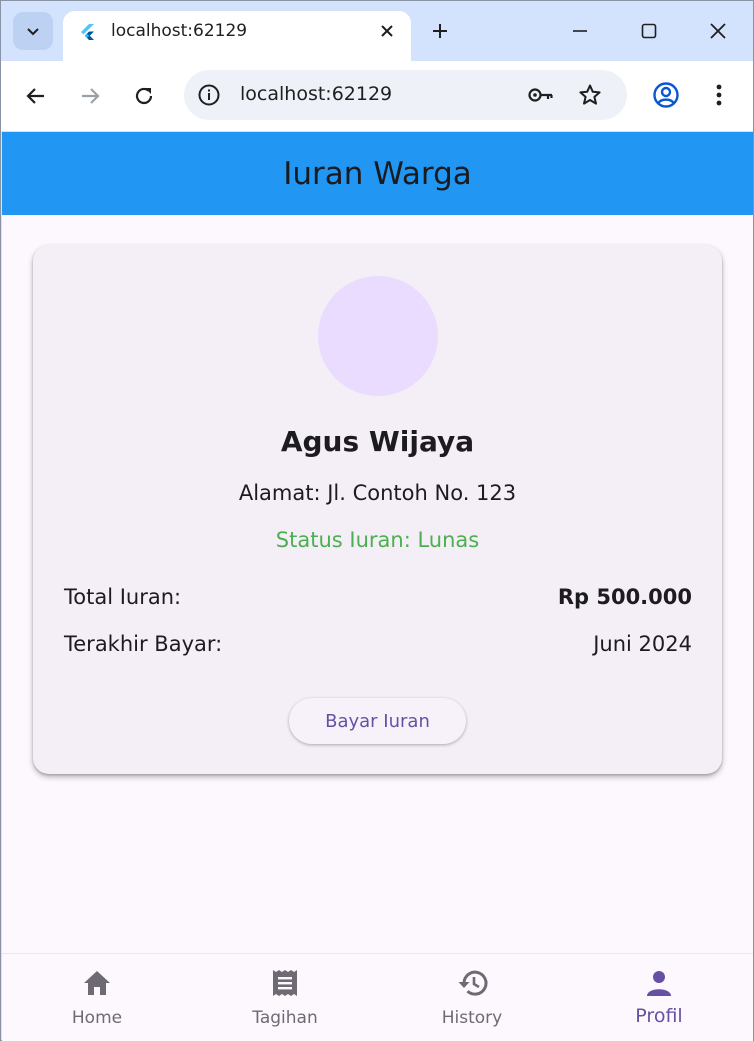 This screenshot has height=1041, width=754. I want to click on key-icon, so click(541, 95).